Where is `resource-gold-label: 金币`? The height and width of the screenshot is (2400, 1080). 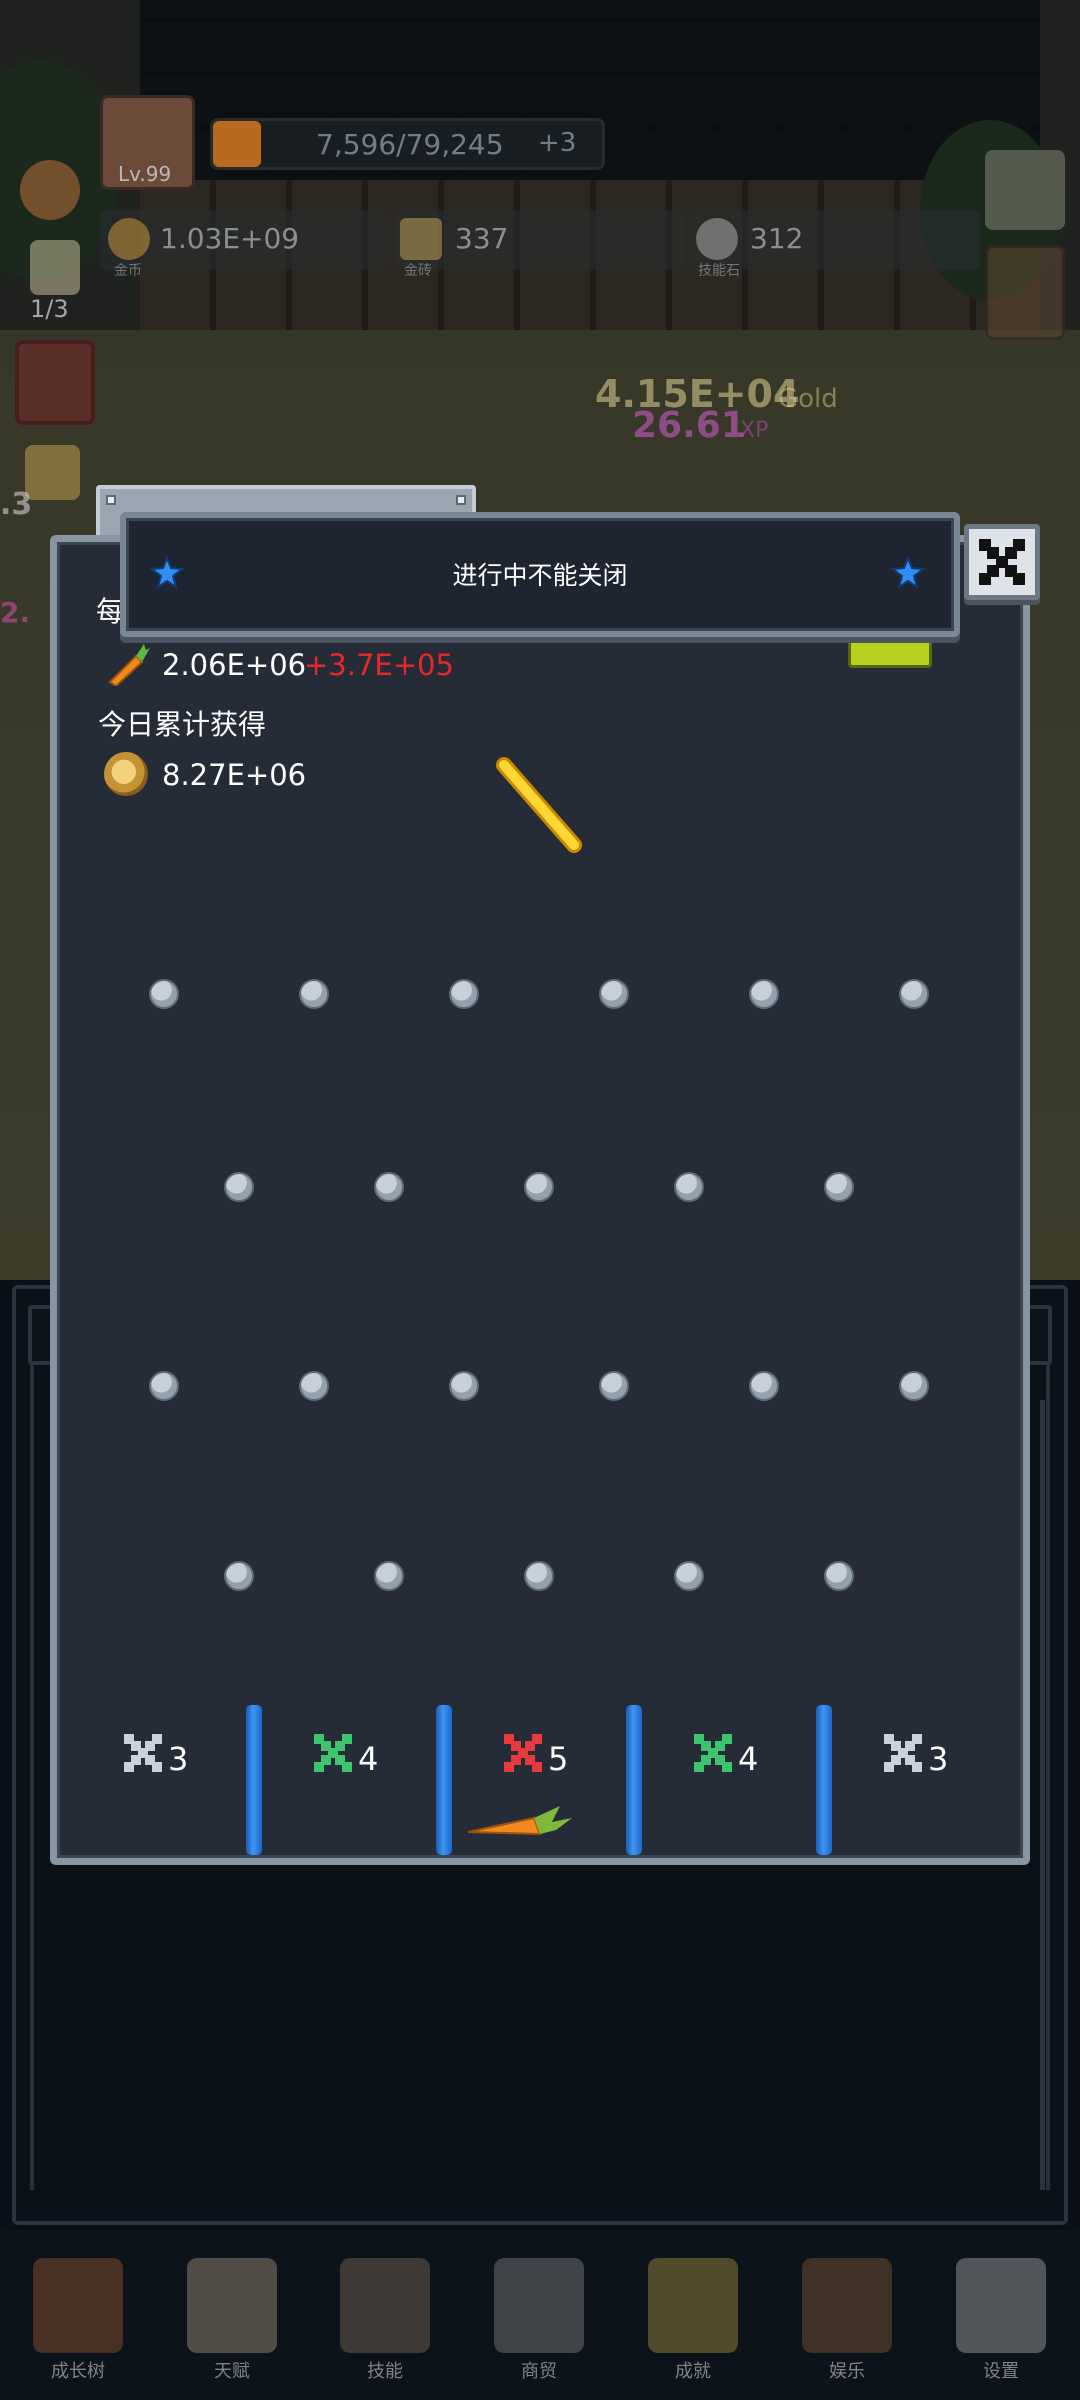
resource-gold-label: 金币 is located at coordinates (128, 271).